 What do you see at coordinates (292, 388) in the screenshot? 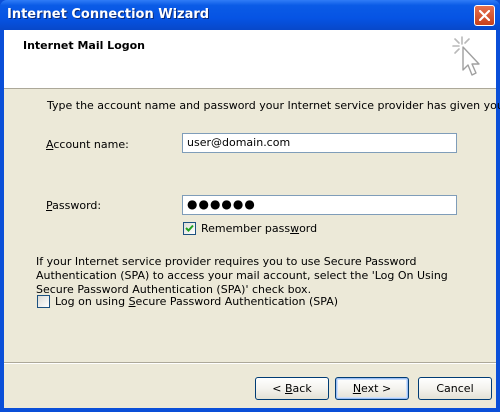
I see `back-button: < Back` at bounding box center [292, 388].